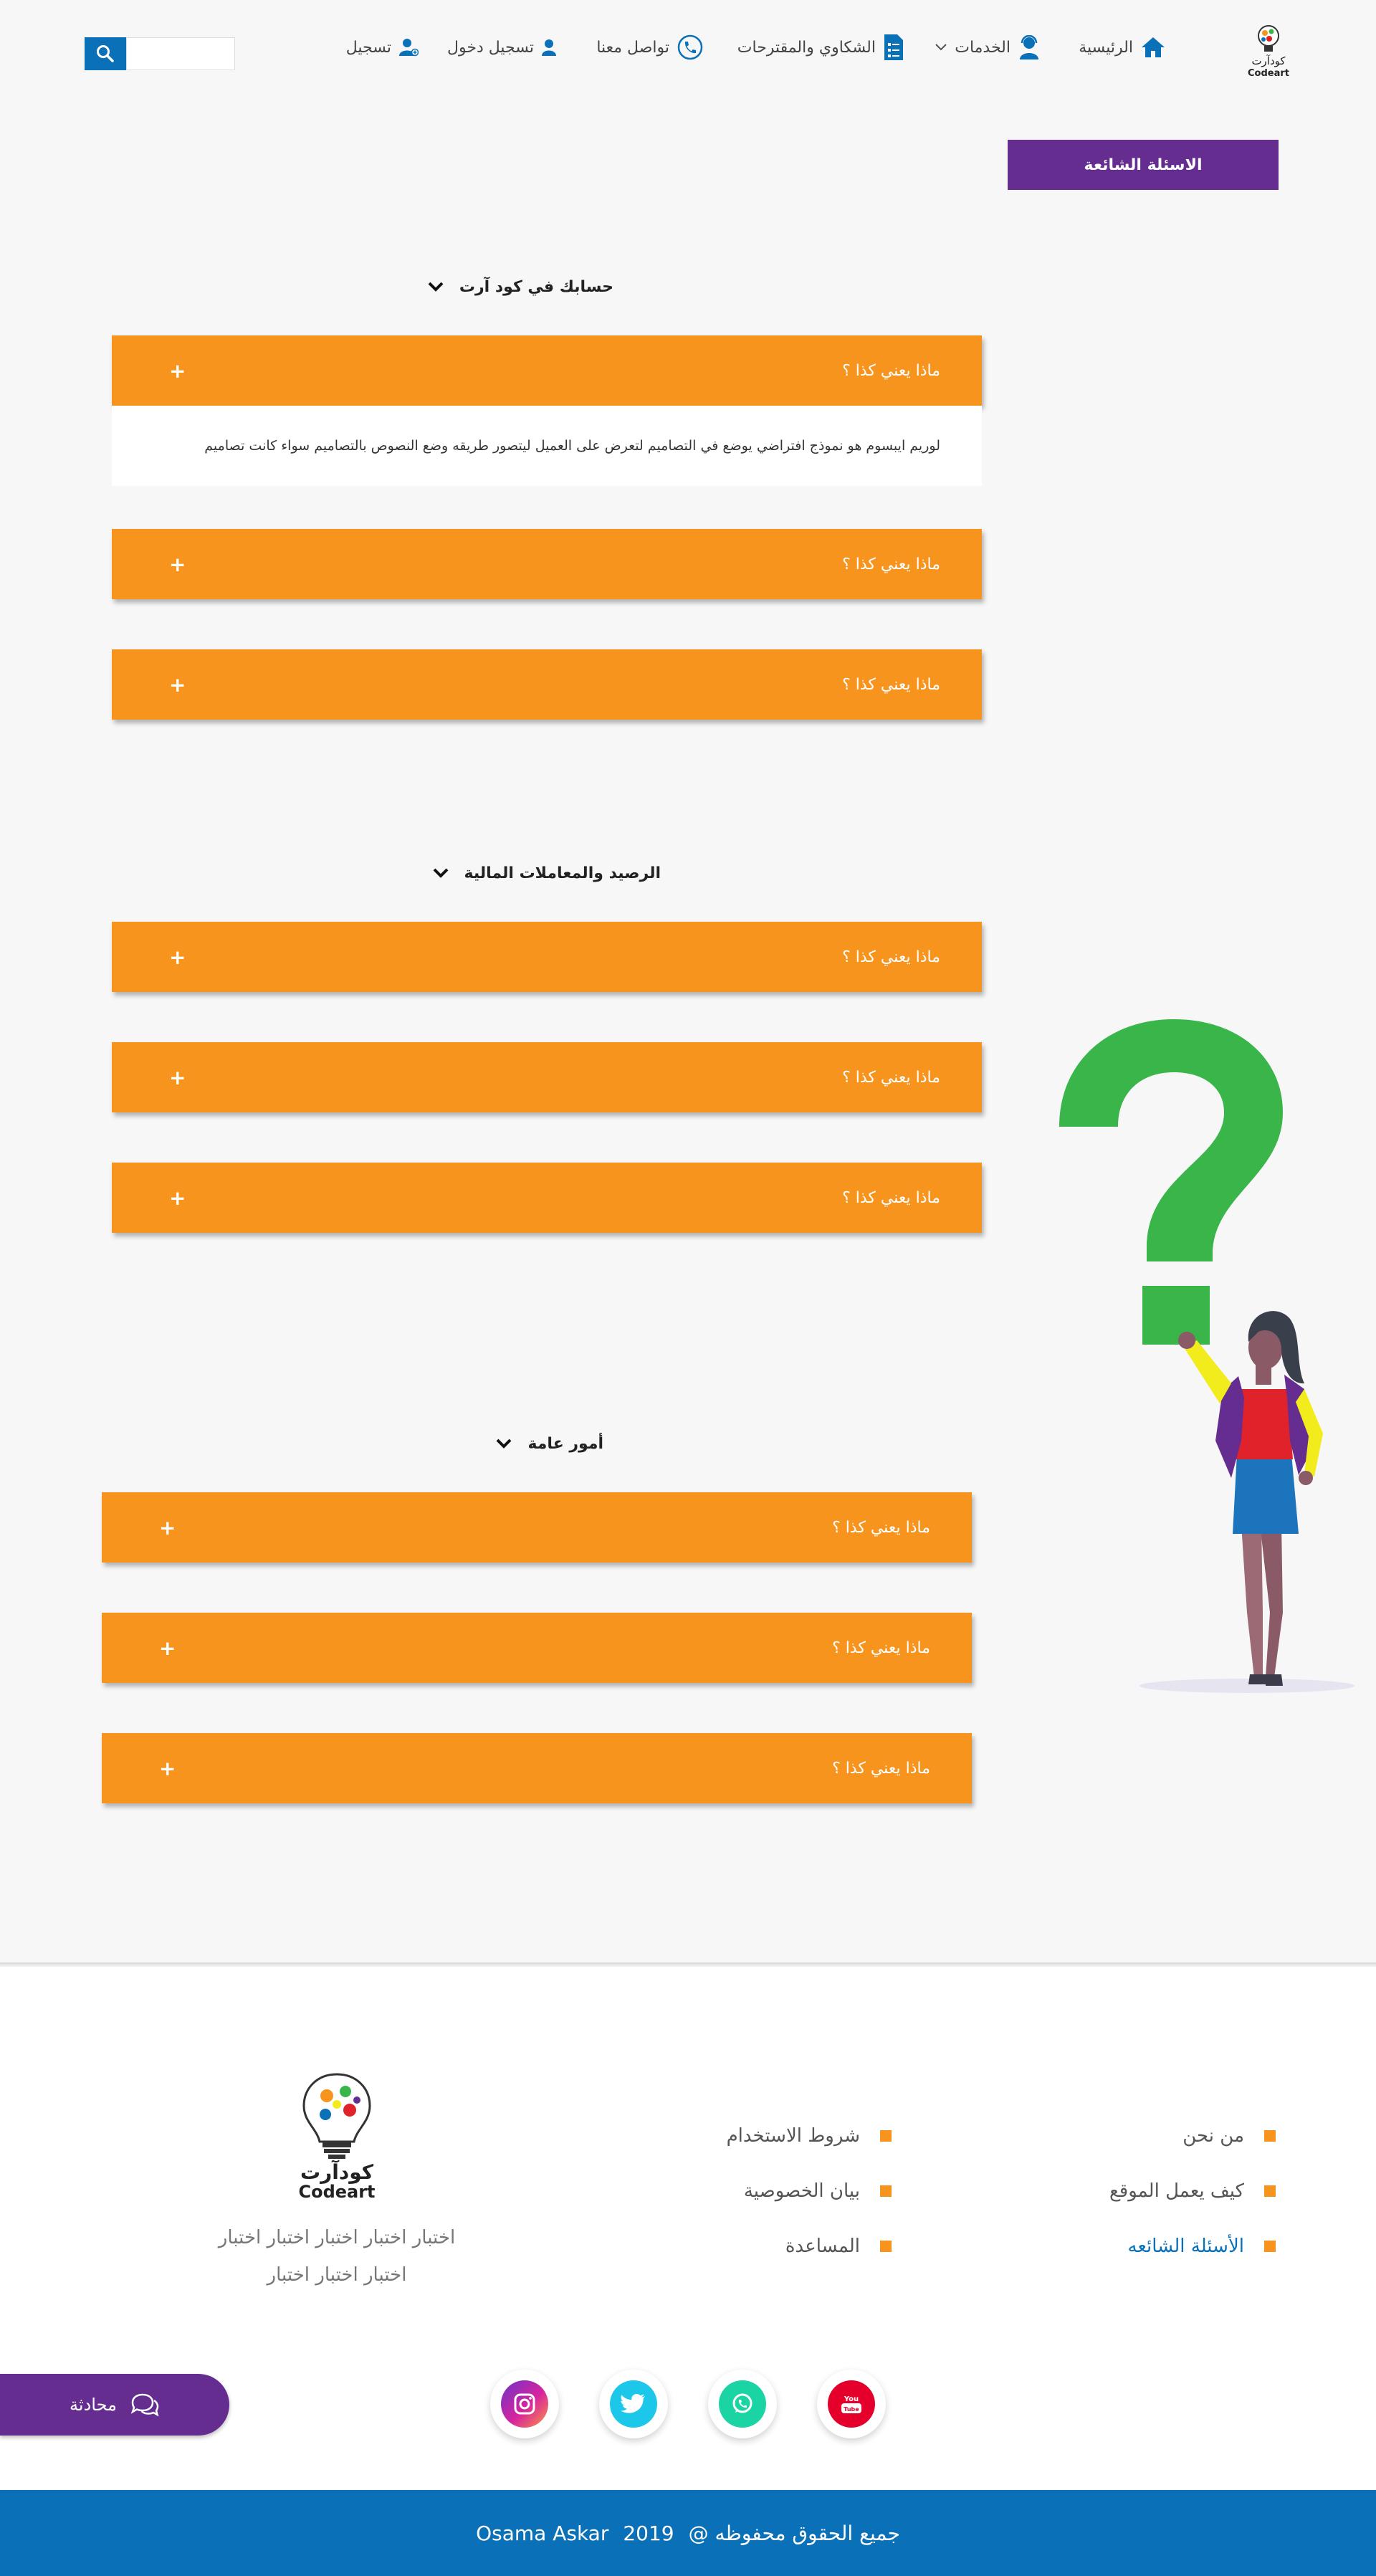 The height and width of the screenshot is (2576, 1376). What do you see at coordinates (549, 47) in the screenshot?
I see `user-icon` at bounding box center [549, 47].